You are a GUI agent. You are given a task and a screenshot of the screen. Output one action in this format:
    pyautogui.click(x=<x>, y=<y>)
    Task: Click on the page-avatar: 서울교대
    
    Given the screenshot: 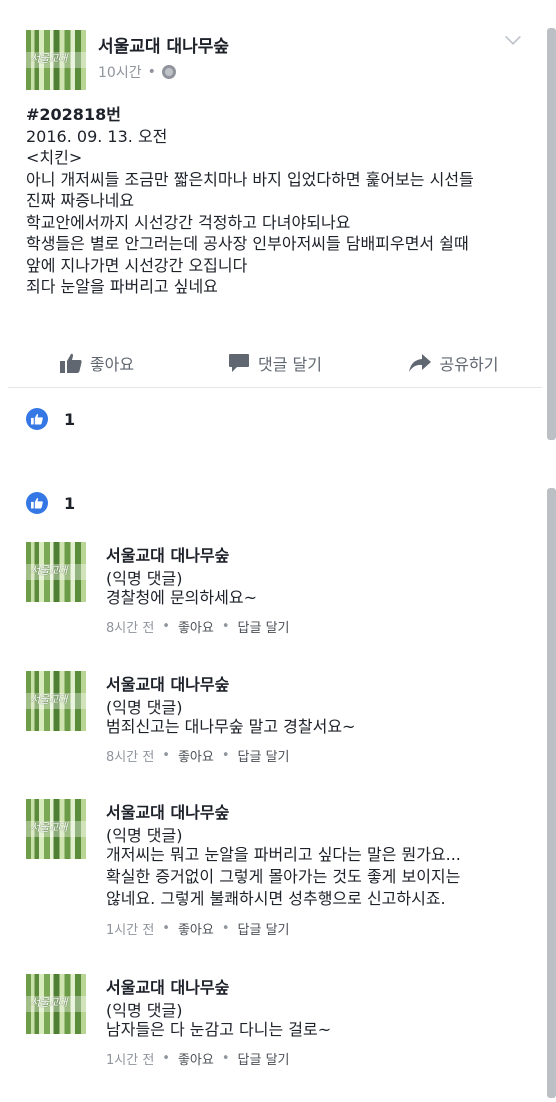 What is the action you would take?
    pyautogui.click(x=56, y=60)
    